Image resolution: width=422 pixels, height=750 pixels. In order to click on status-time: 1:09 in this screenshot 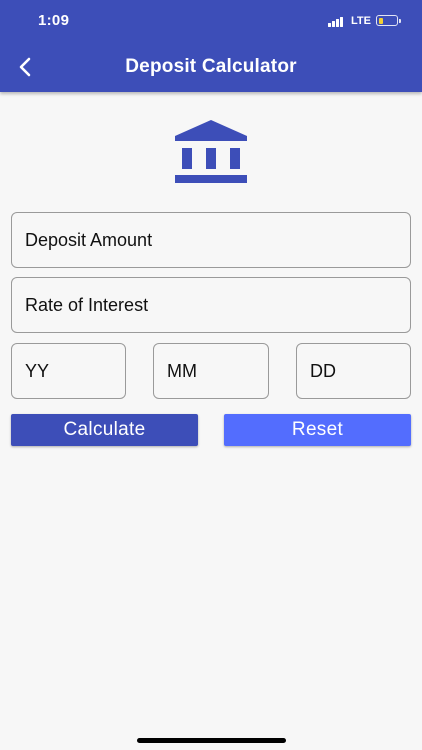, I will do `click(54, 20)`.